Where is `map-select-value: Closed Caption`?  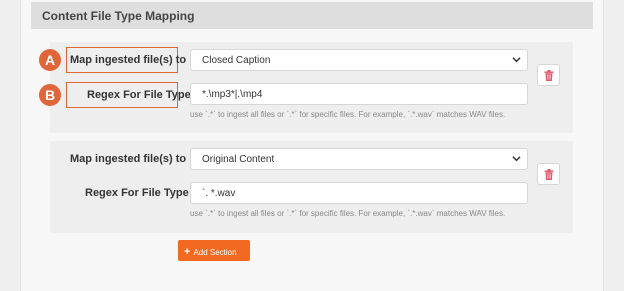
map-select-value: Closed Caption is located at coordinates (236, 60).